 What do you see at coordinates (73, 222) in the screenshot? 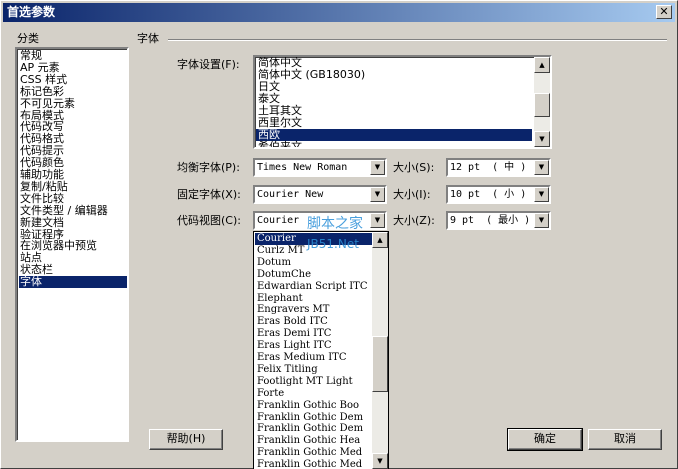
I see `category-item: 新建文档` at bounding box center [73, 222].